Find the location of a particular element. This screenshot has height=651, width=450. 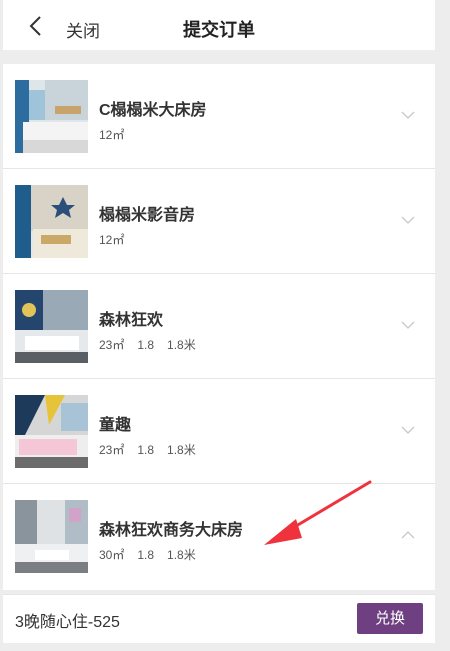

page-title: 提交订单 is located at coordinates (219, 30).